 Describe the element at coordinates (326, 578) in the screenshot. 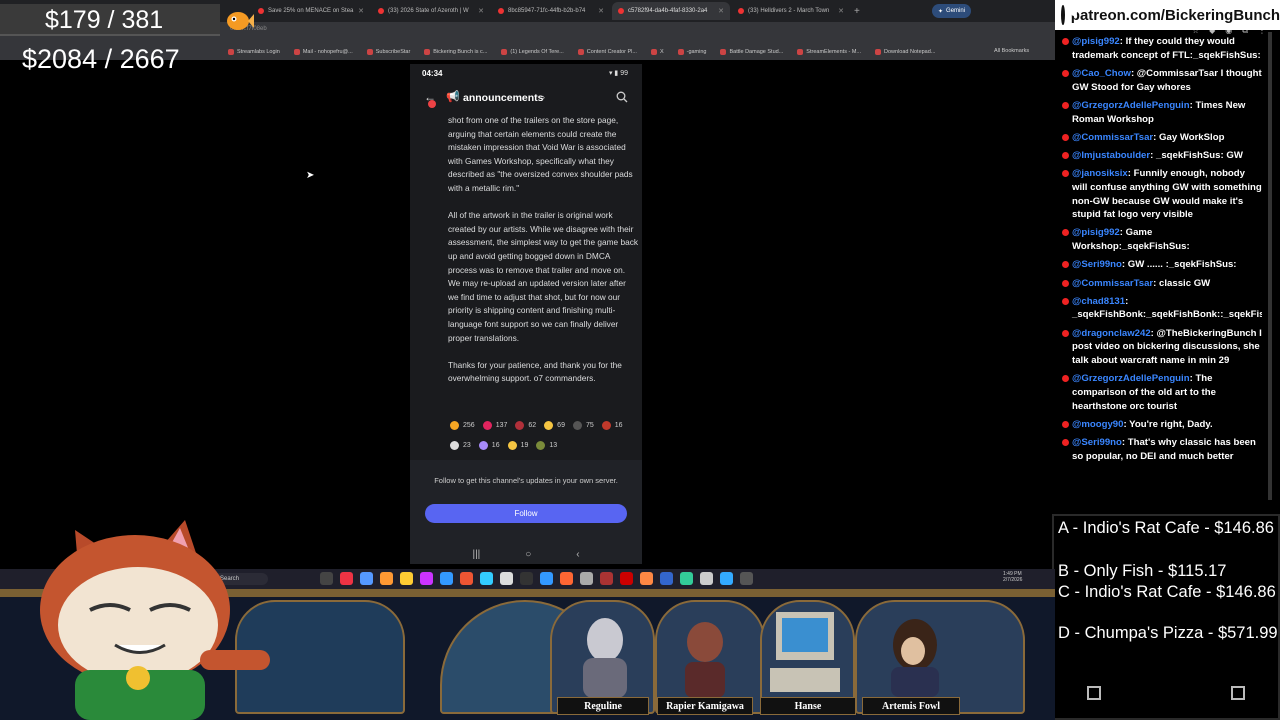

I see `task-view-icon` at that location.